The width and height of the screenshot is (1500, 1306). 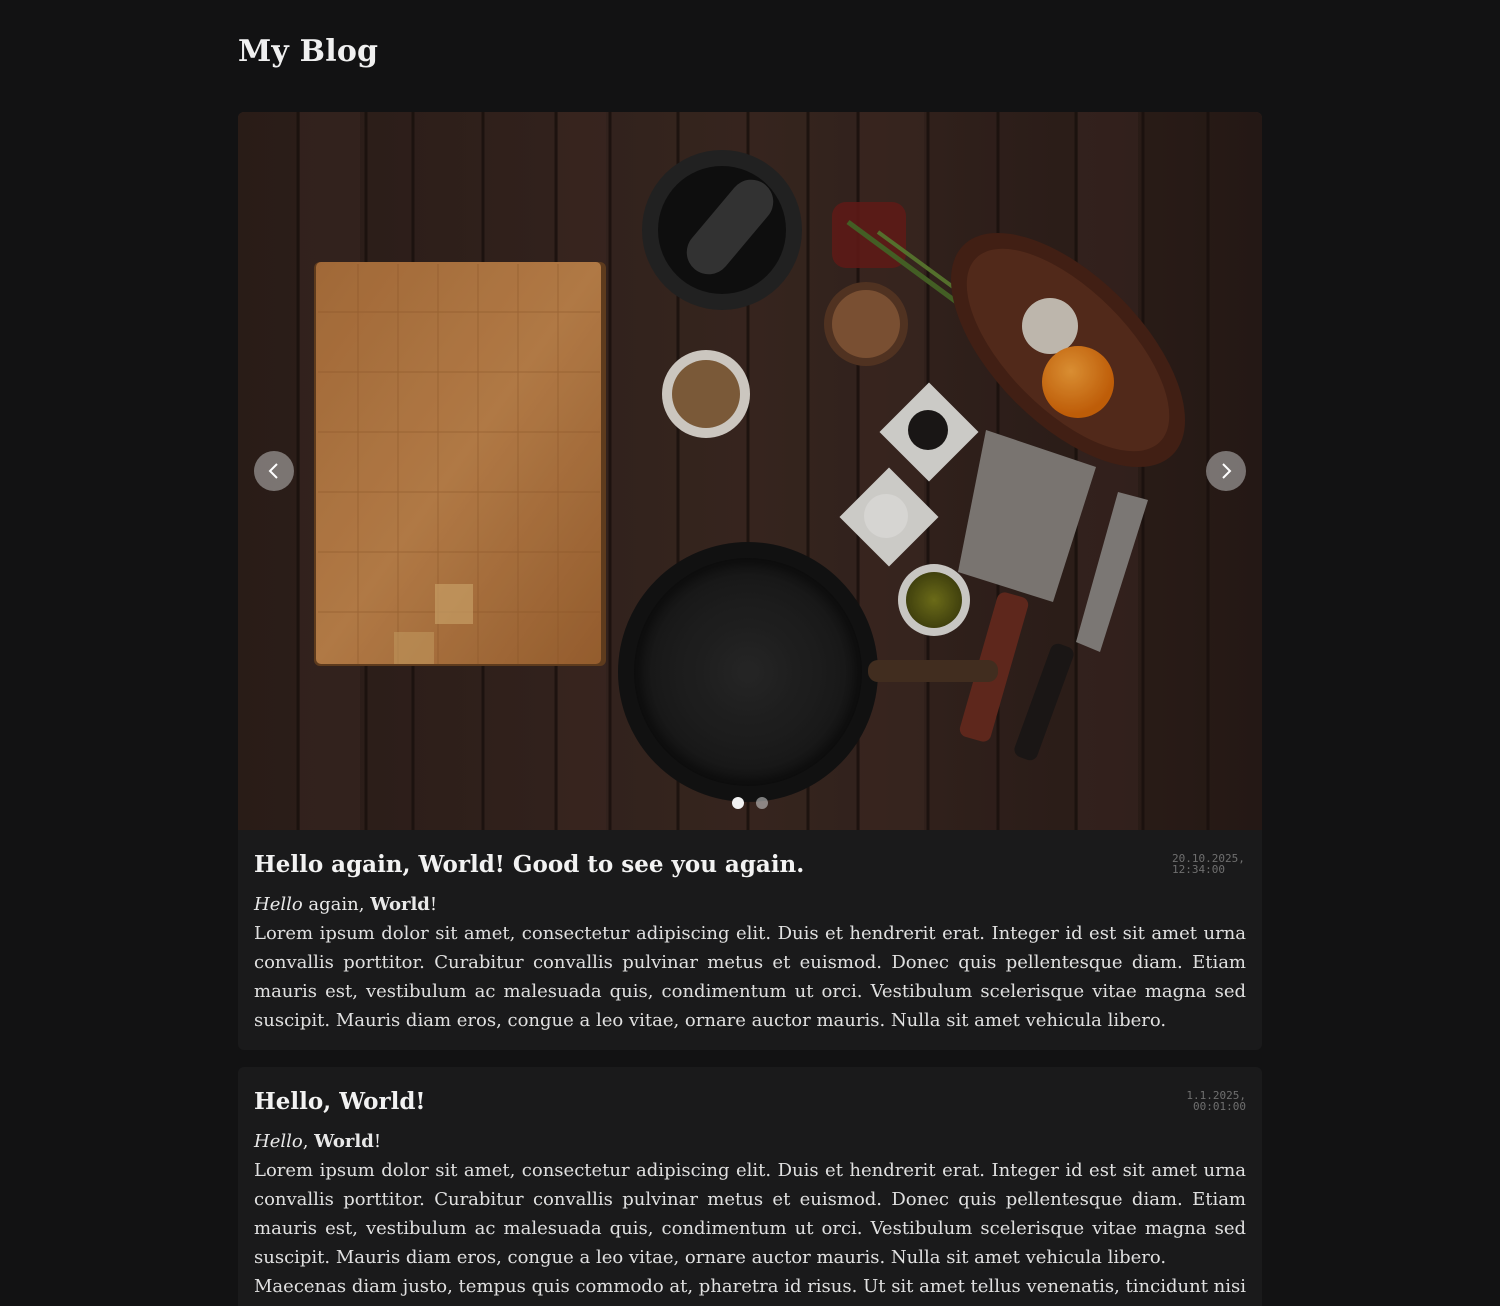 I want to click on site-title: My Blog, so click(x=308, y=51).